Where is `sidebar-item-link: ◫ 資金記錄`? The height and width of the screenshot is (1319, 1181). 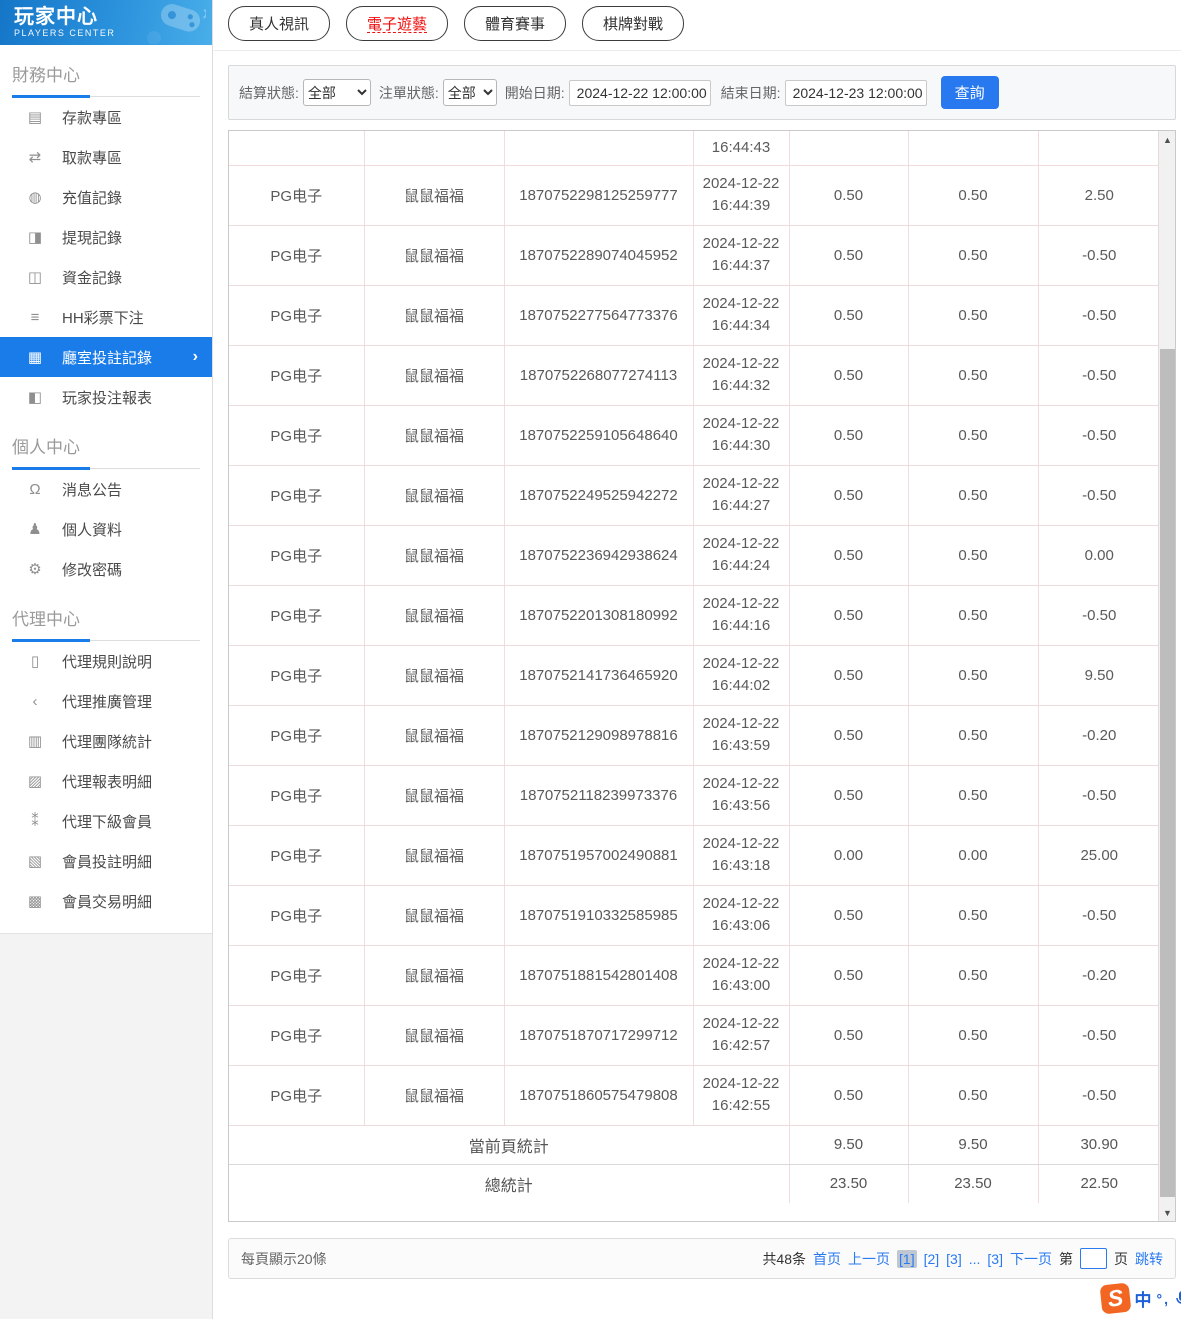
sidebar-item-link: ◫ 資金記錄 is located at coordinates (106, 277).